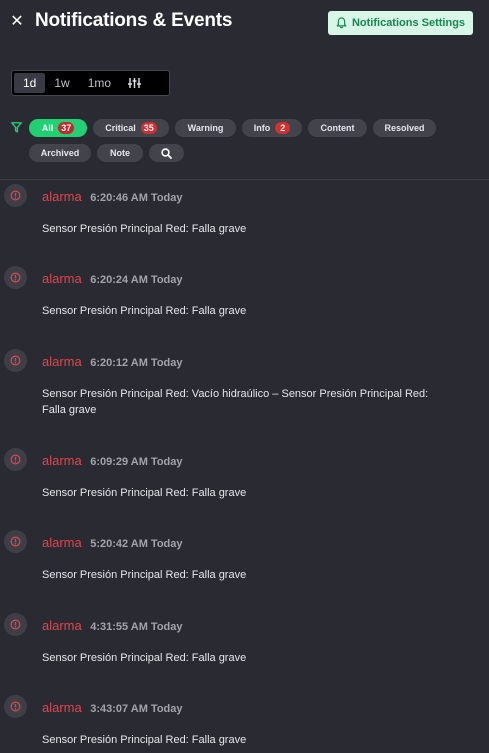  I want to click on filter-chip-note: Note, so click(120, 153).